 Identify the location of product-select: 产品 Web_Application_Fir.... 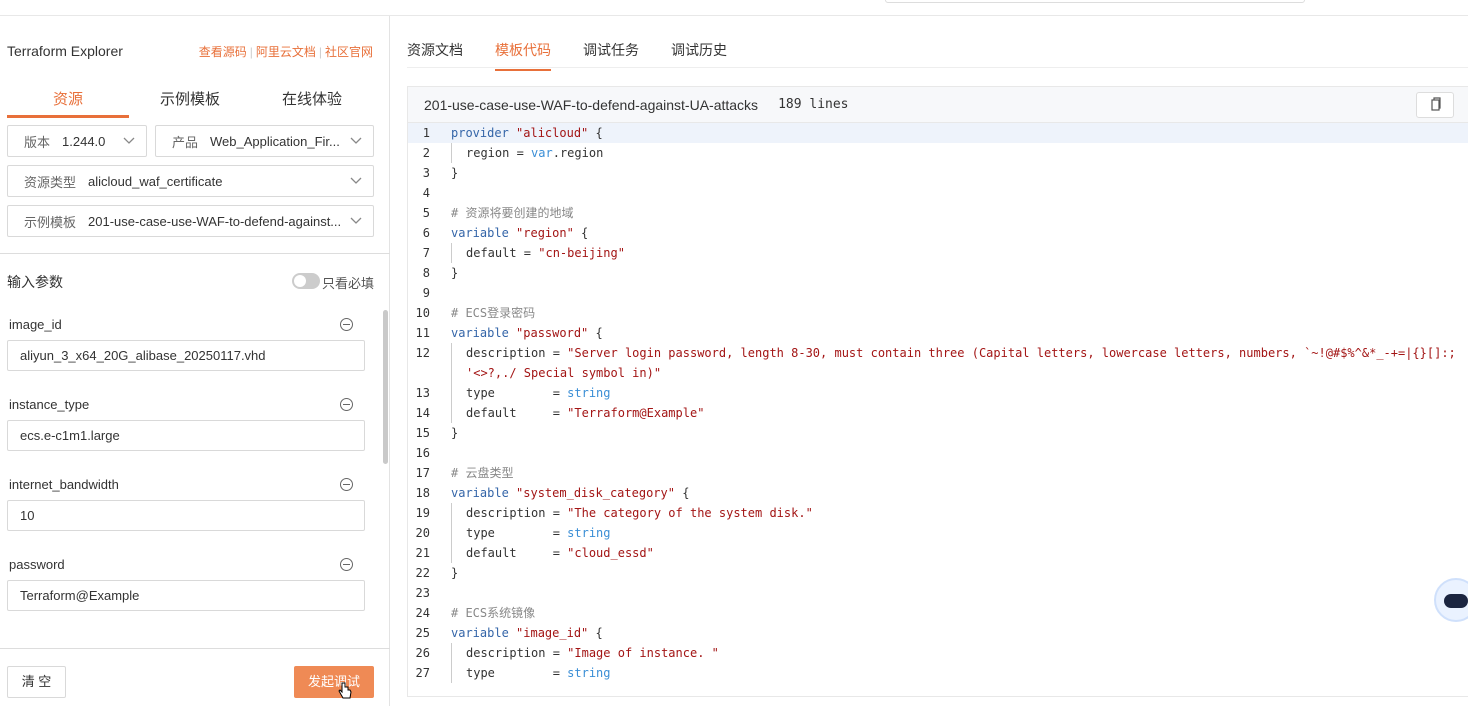
(264, 141).